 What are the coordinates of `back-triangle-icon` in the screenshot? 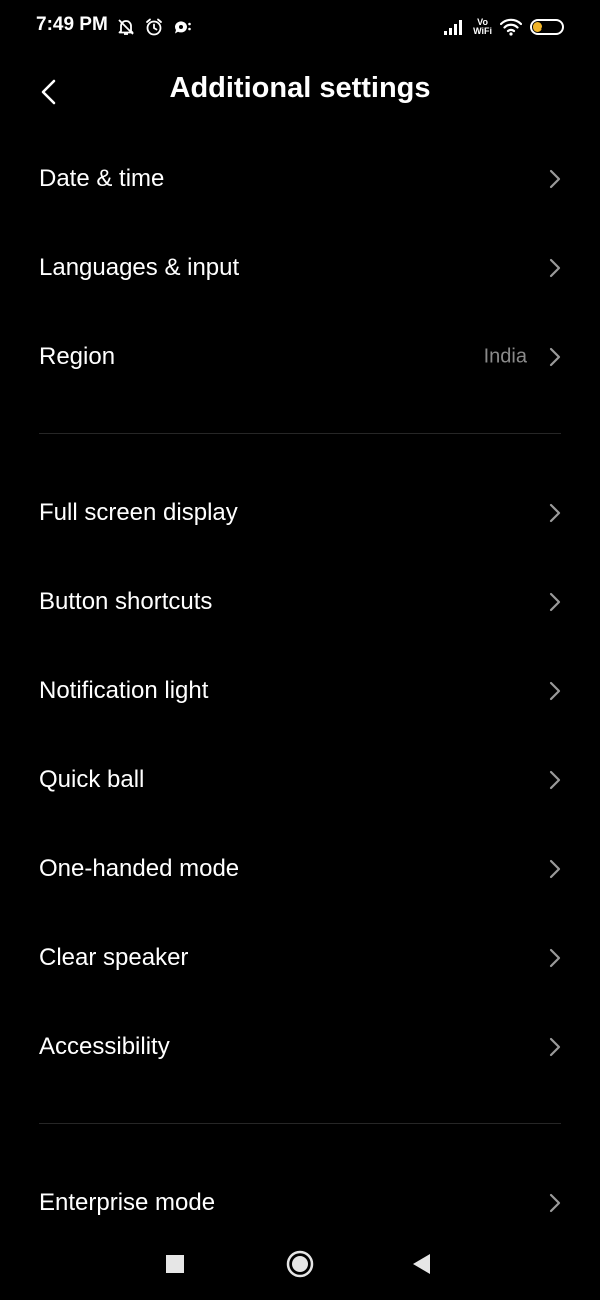 It's located at (421, 1264).